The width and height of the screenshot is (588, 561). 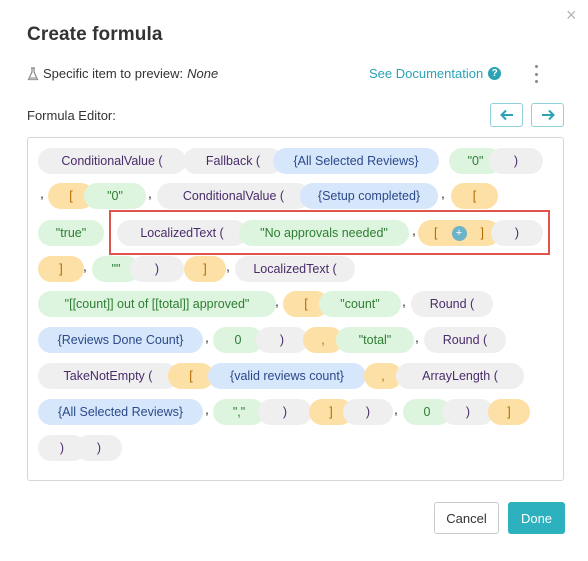 What do you see at coordinates (375, 340) in the screenshot?
I see `formula-token-string: "total"` at bounding box center [375, 340].